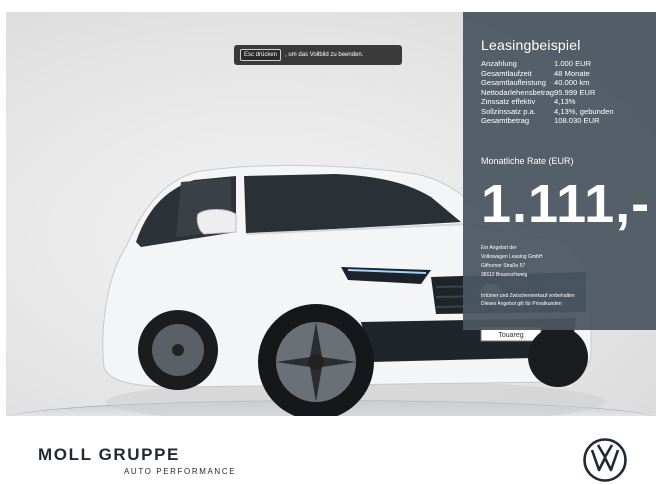  I want to click on dealer-name: MOLL GRUPPE, so click(109, 454).